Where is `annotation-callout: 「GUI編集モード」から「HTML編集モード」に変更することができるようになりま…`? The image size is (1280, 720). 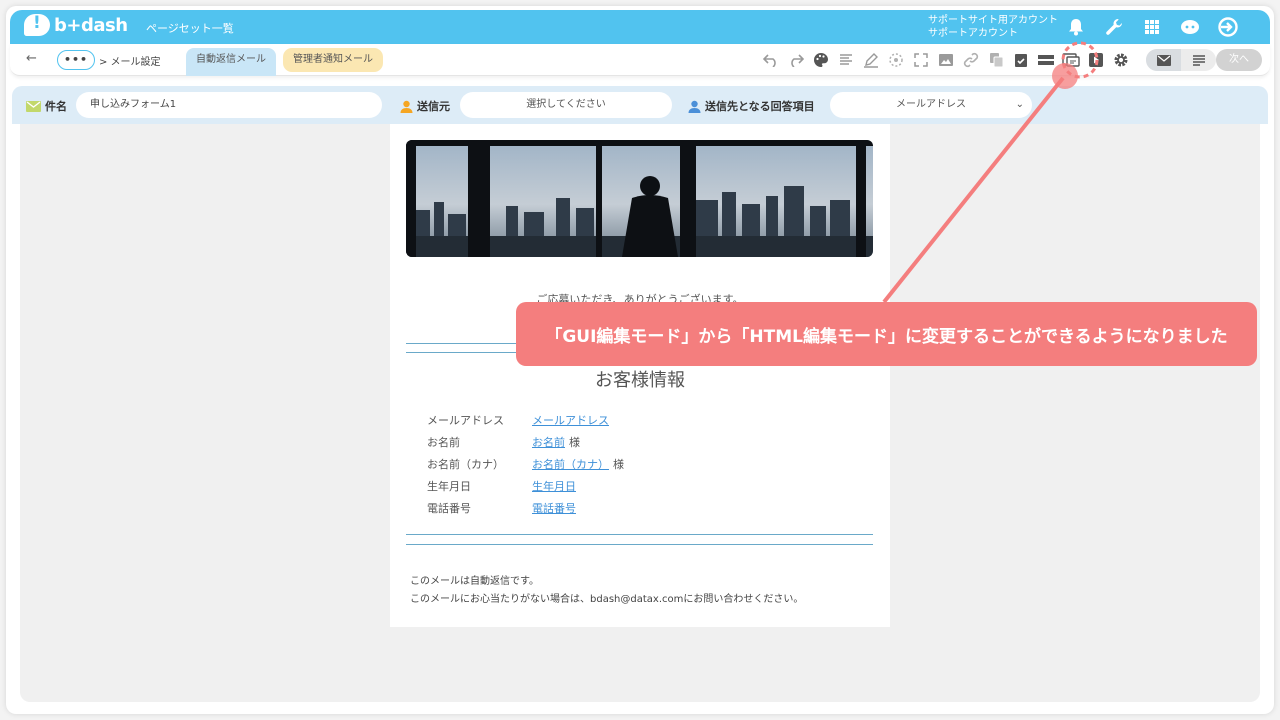
annotation-callout: 「GUI編集モード」から「HTML編集モード」に変更することができるようになりま… is located at coordinates (886, 334).